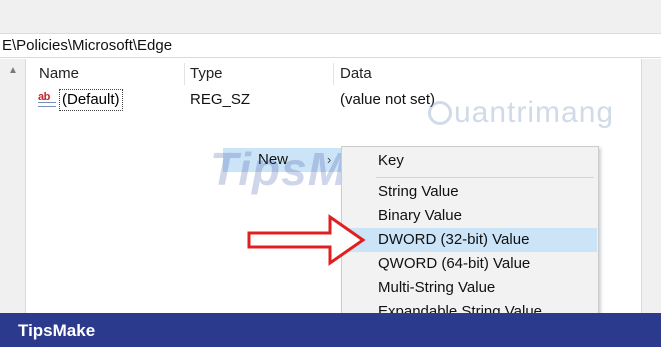 The width and height of the screenshot is (661, 347). What do you see at coordinates (330, 17) in the screenshot?
I see `window-top-strip` at bounding box center [330, 17].